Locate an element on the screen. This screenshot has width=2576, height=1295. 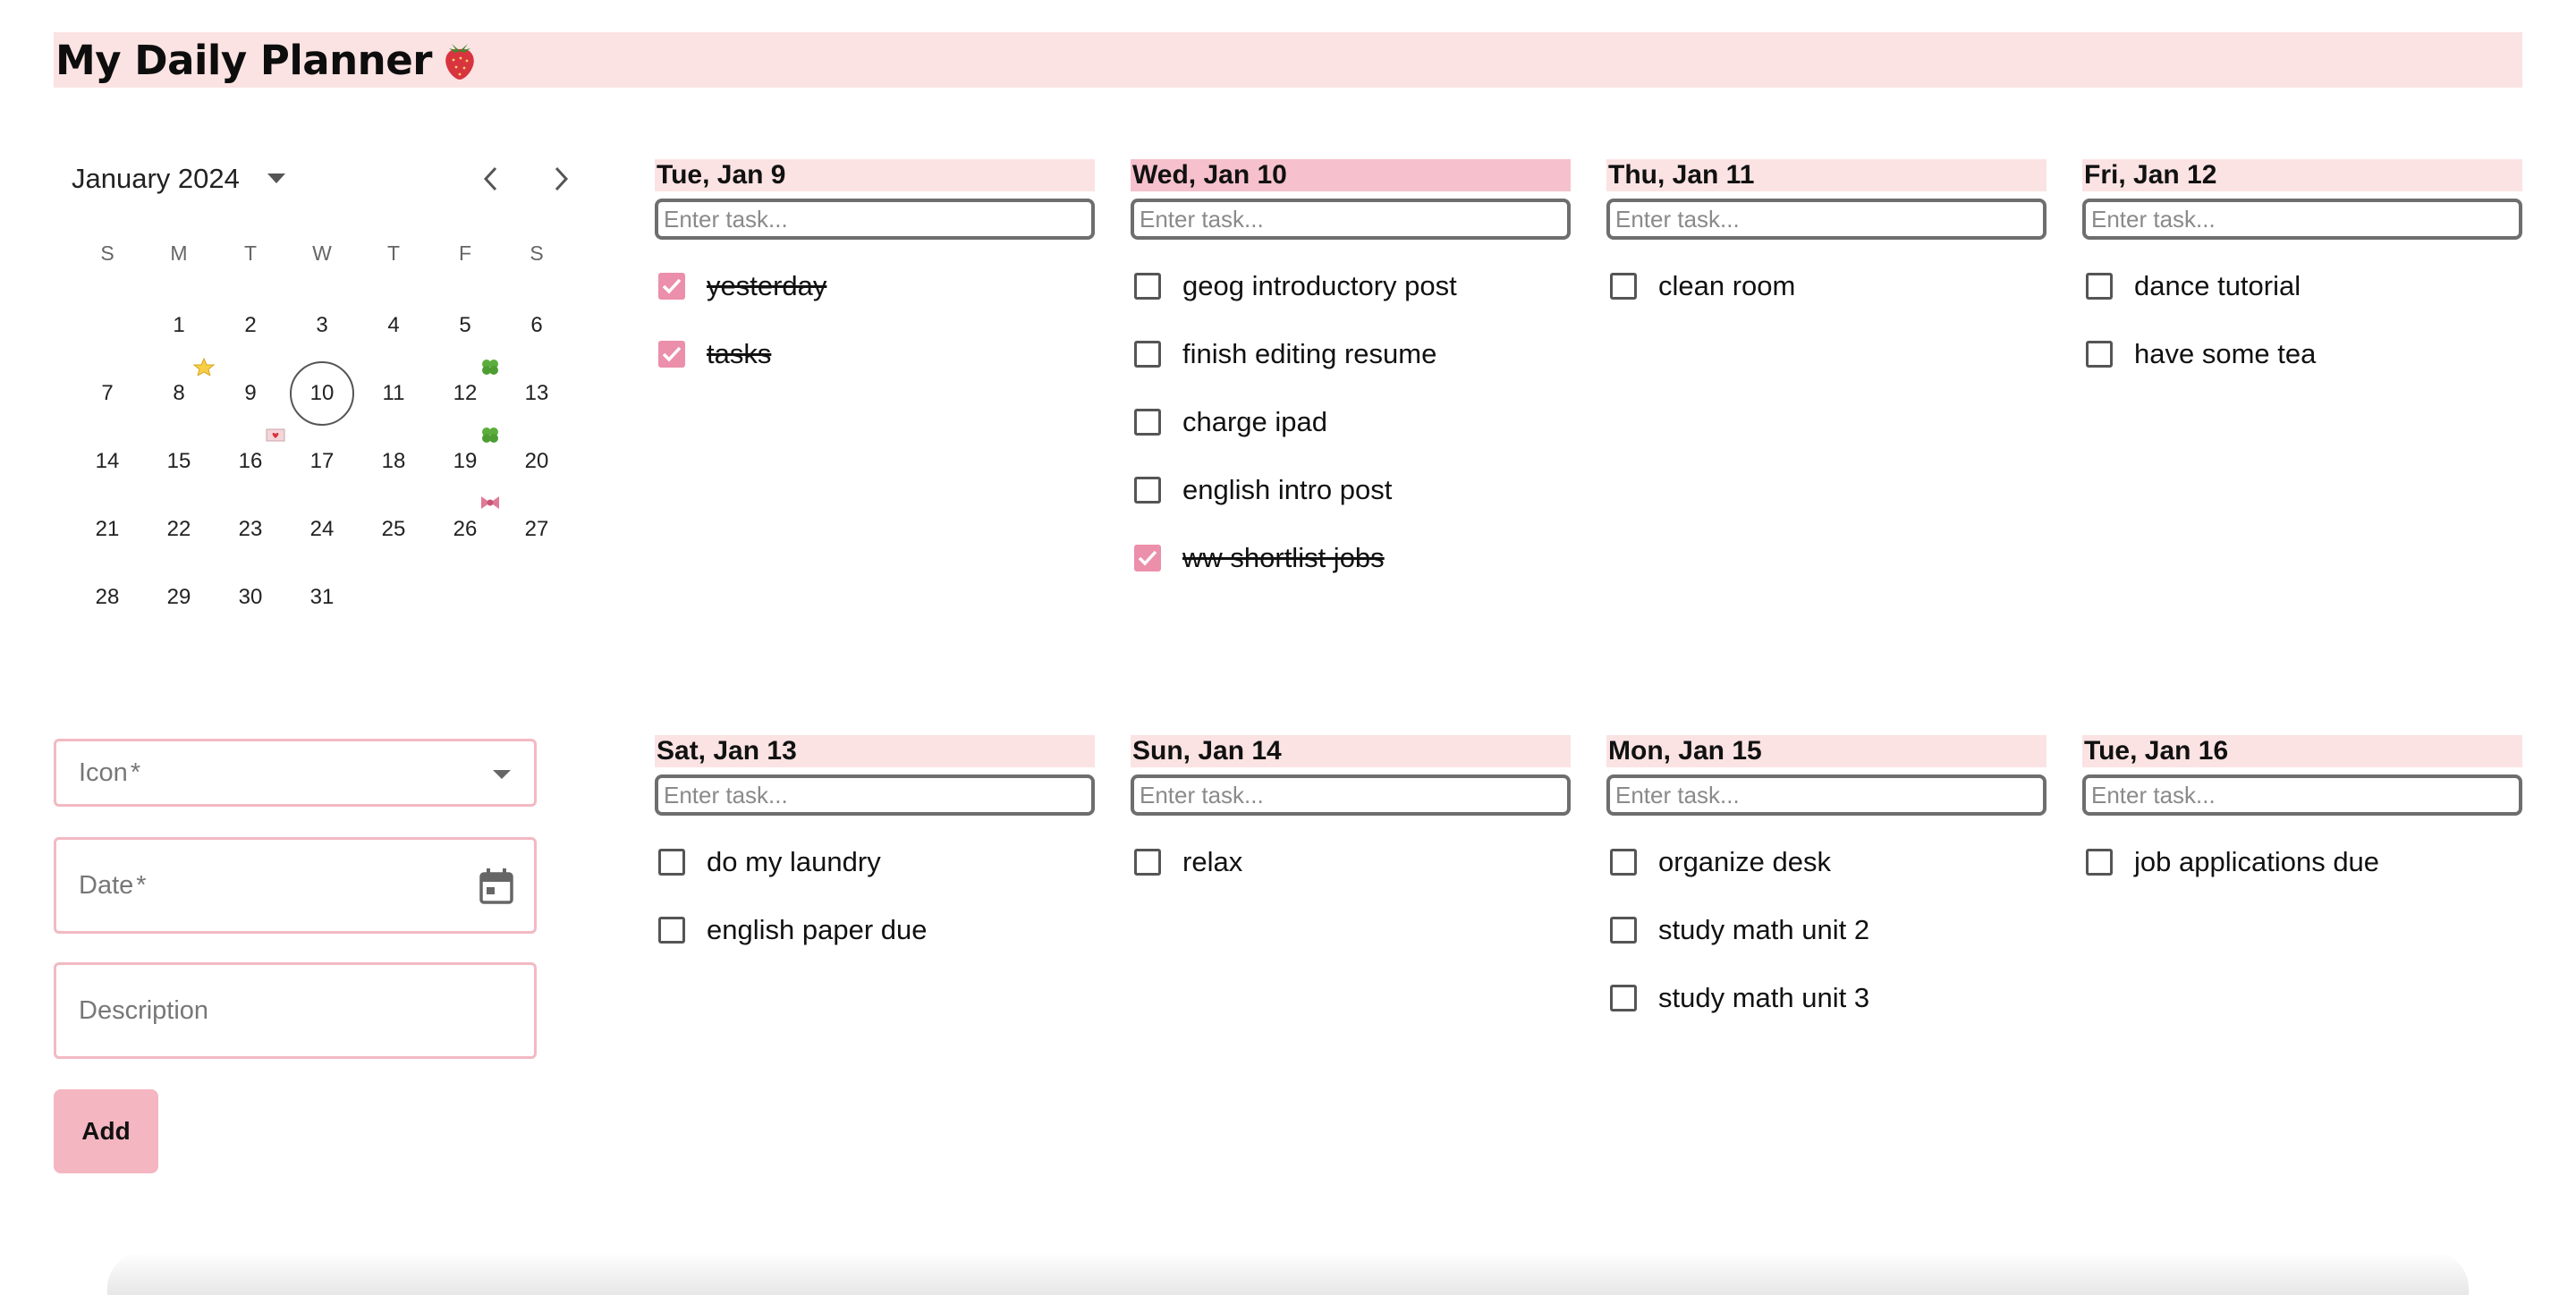
dropdown-arrow-icon is located at coordinates (502, 774).